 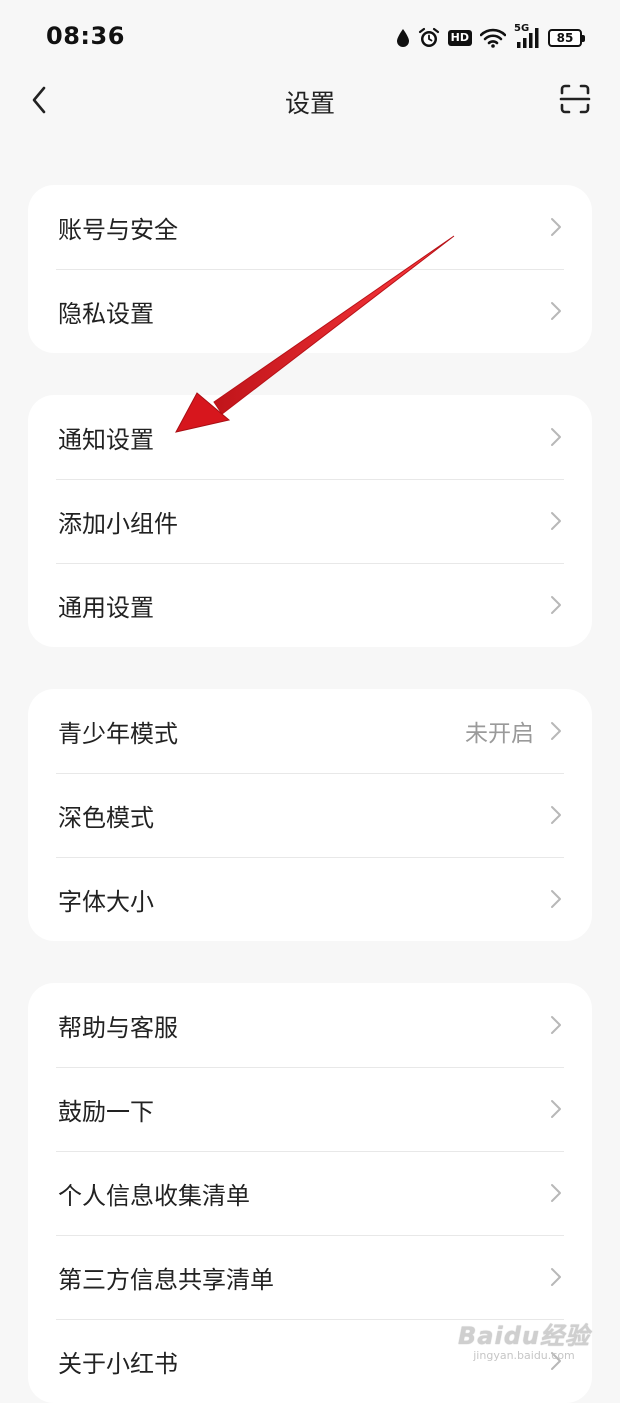 I want to click on settings-item-label: 鼓励一下, so click(x=106, y=1111).